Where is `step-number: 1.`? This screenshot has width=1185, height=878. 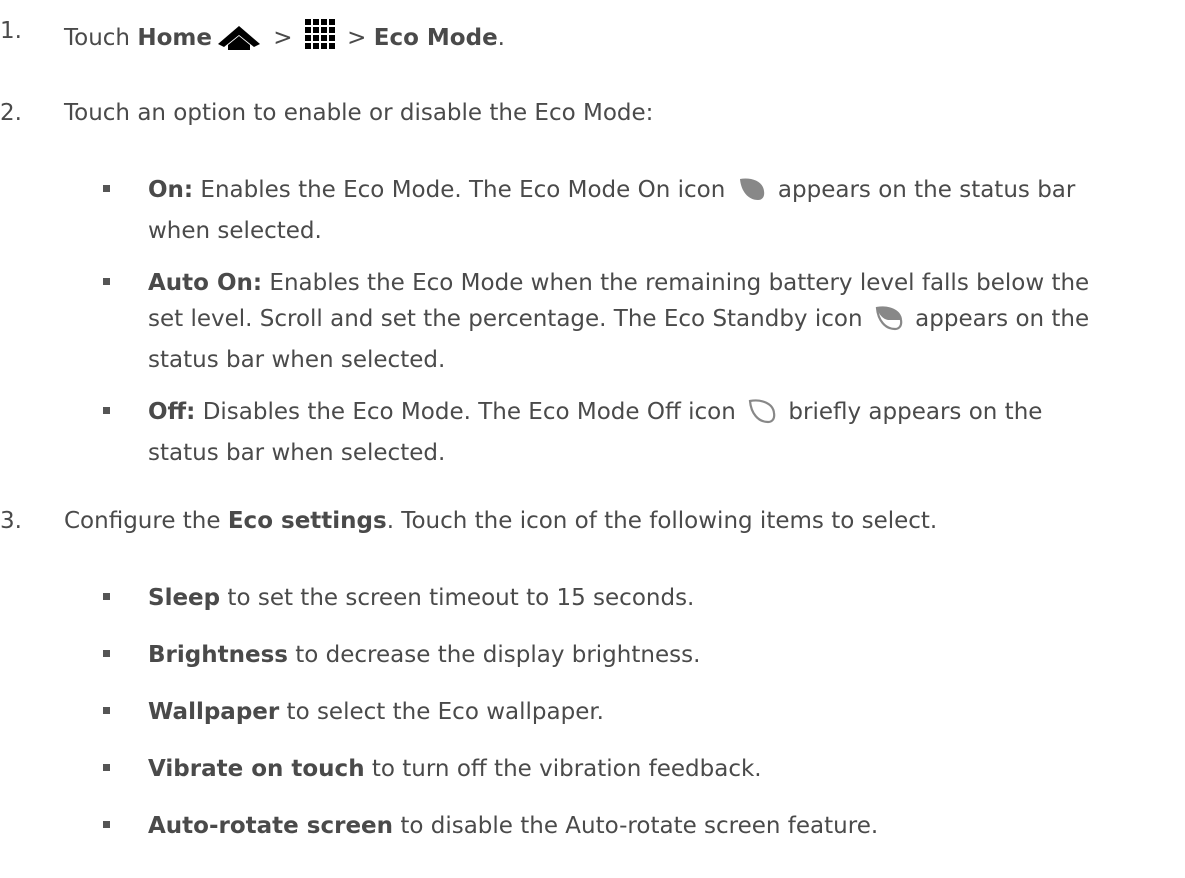
step-number: 1. is located at coordinates (11, 31).